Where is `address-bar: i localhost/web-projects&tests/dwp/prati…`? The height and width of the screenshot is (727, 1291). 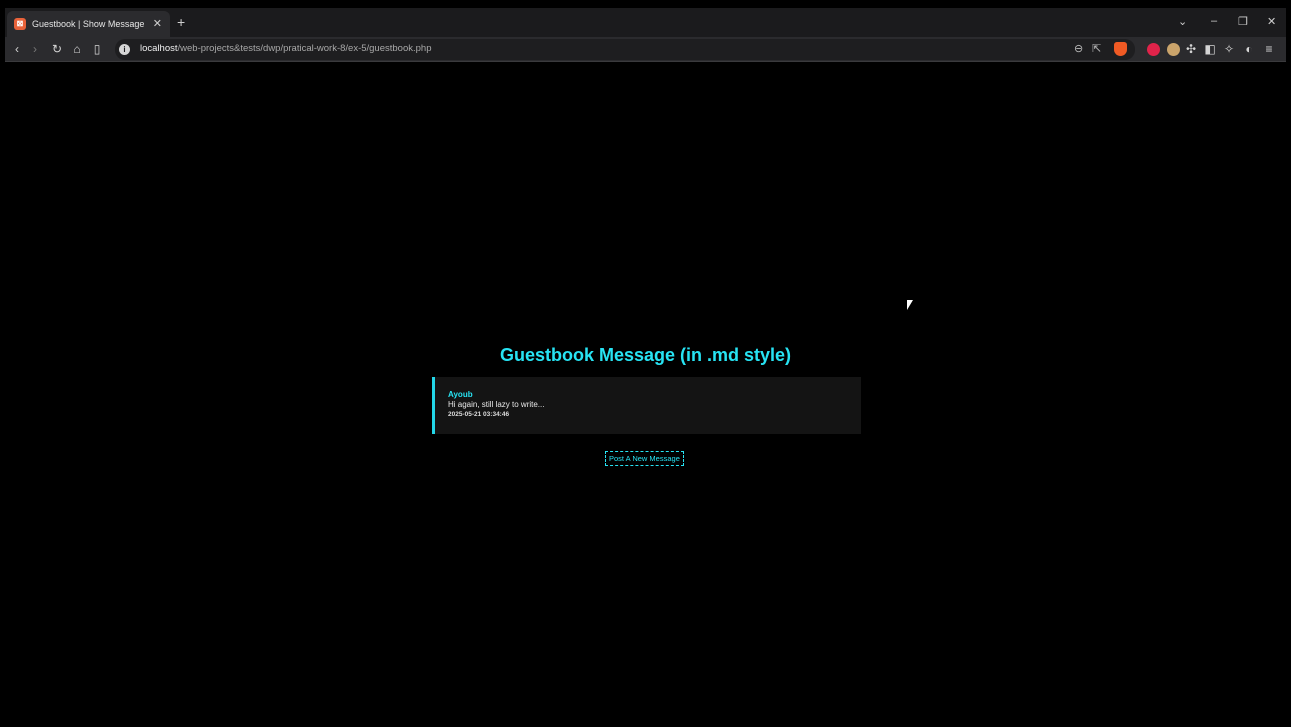 address-bar: i localhost/web-projects&tests/dwp/prati… is located at coordinates (625, 49).